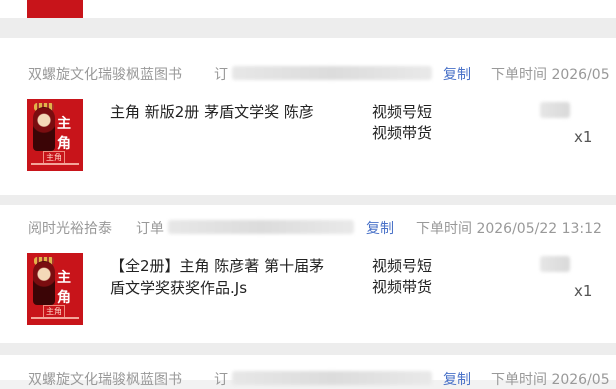  Describe the element at coordinates (308, 9) in the screenshot. I see `order-card` at that location.